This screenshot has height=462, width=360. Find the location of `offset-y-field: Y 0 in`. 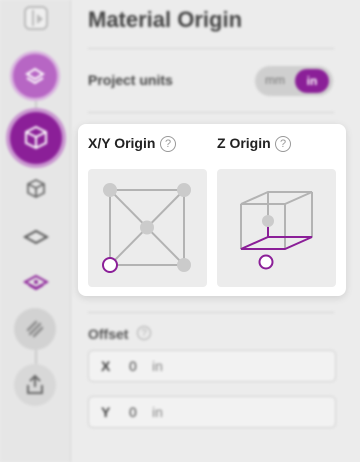

offset-y-field: Y 0 in is located at coordinates (212, 412).